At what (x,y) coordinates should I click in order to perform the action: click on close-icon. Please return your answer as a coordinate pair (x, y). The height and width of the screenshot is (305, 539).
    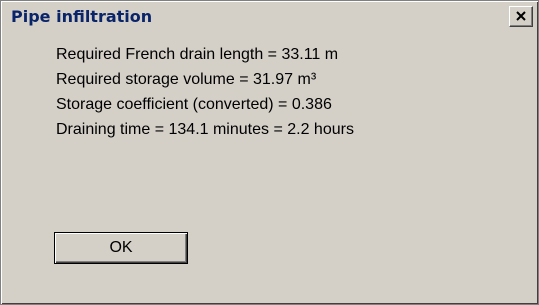
    Looking at the image, I should click on (521, 16).